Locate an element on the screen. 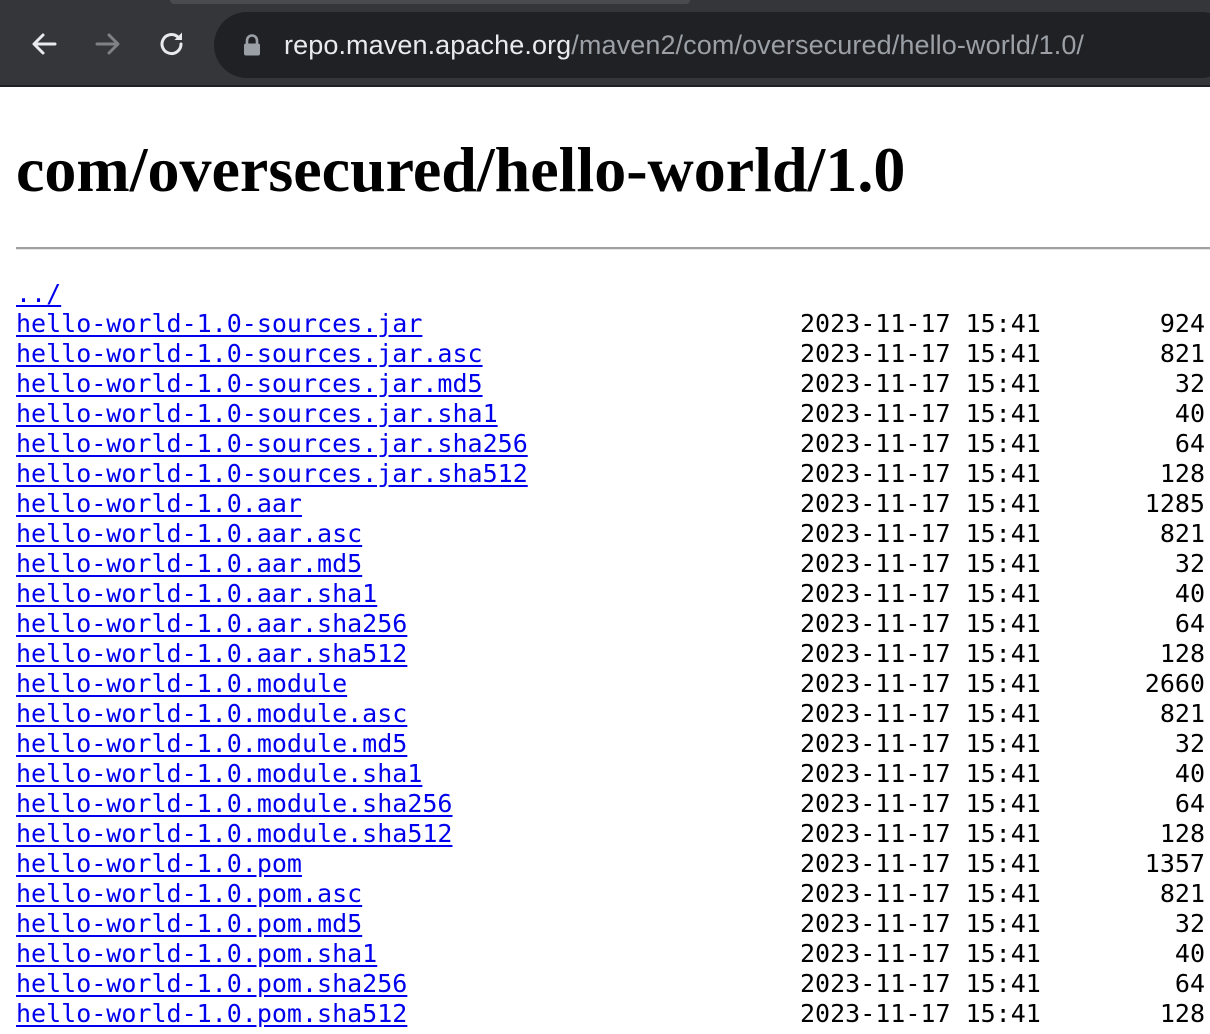 This screenshot has width=1210, height=1034. file-link: hello-world-1.0-sources.jar.asc is located at coordinates (249, 354).